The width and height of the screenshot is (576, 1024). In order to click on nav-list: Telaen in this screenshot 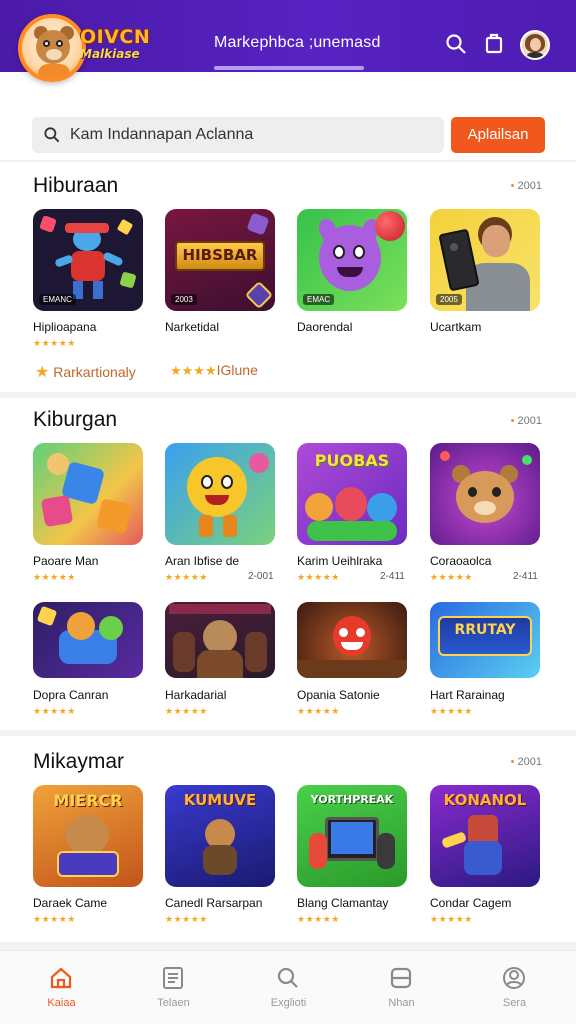, I will do `click(173, 987)`.